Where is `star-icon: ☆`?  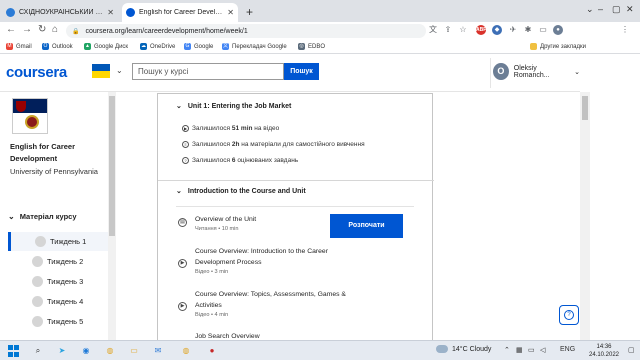 star-icon: ☆ is located at coordinates (463, 30).